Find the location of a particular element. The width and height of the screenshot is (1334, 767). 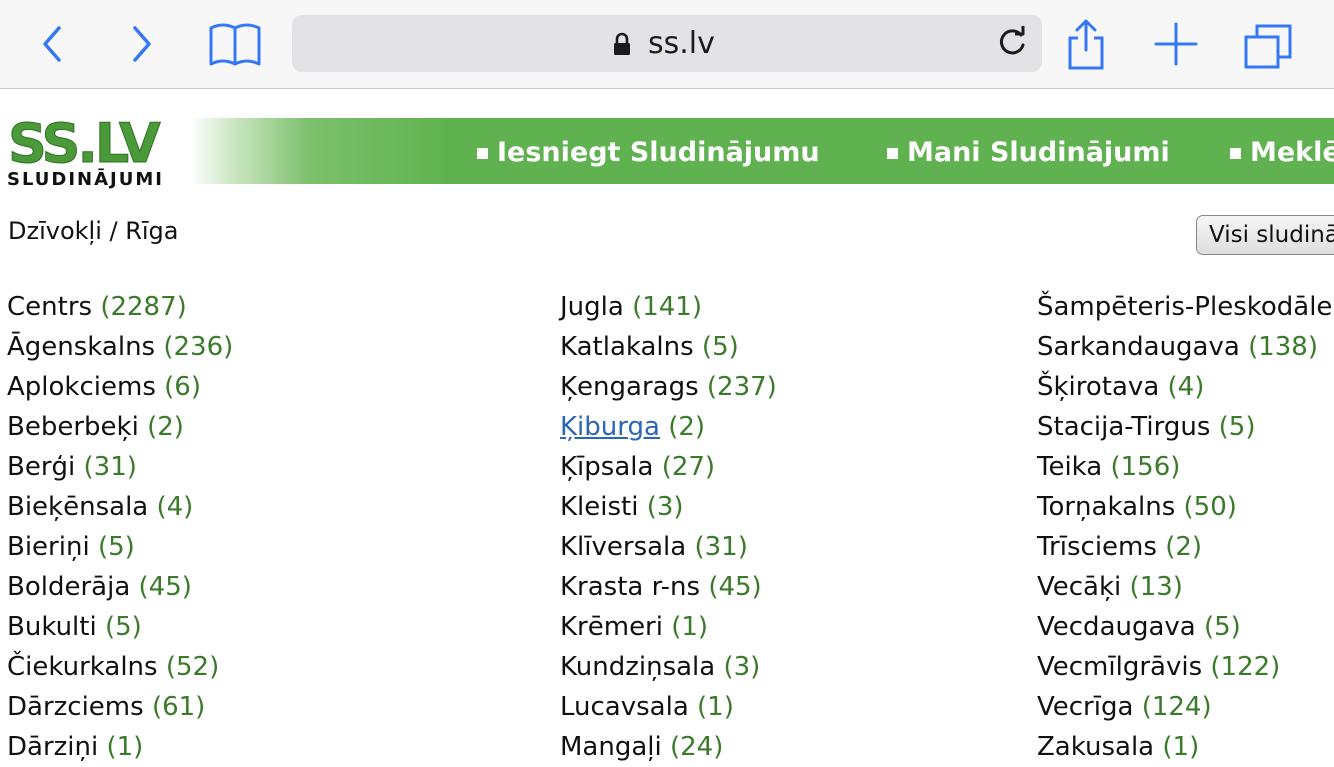

district-item: Beberbeķi (2) is located at coordinates (120, 427).